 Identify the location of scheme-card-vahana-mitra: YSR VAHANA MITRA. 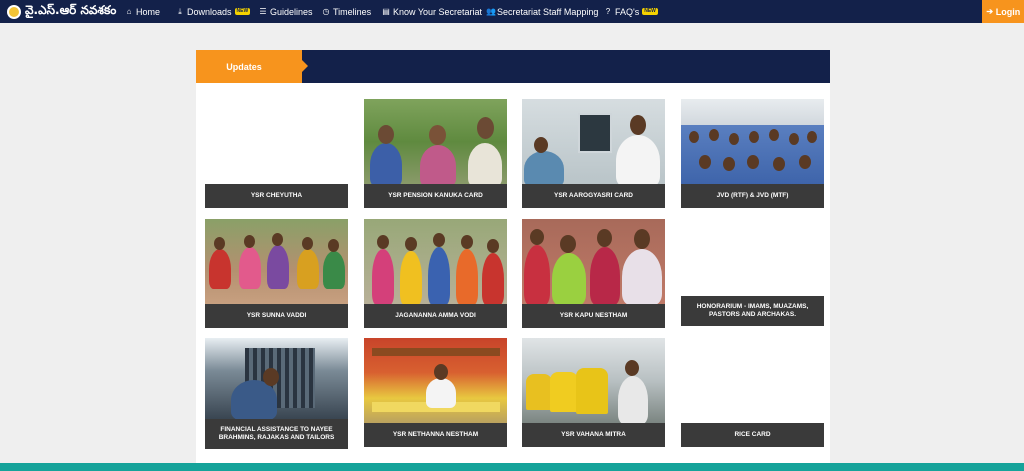
(593, 392).